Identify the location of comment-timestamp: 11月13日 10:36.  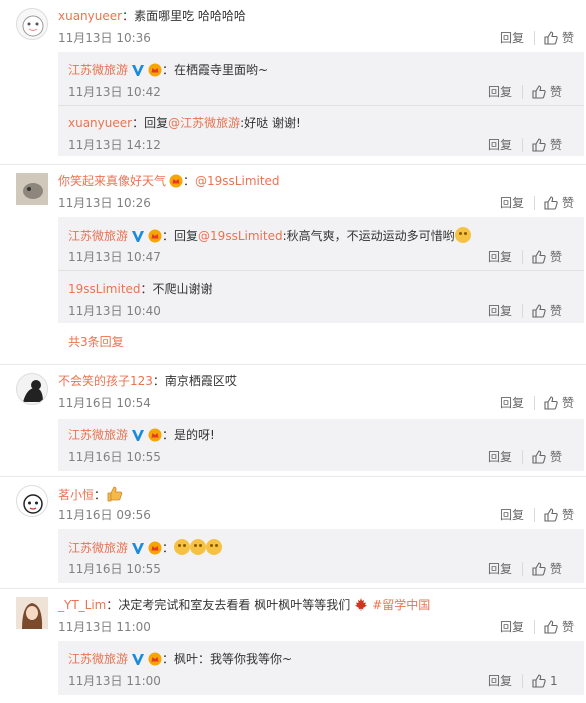
(104, 38).